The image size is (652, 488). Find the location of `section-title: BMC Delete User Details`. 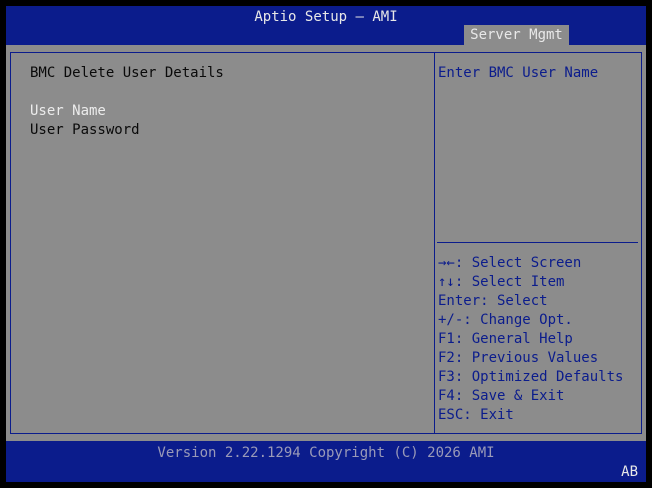

section-title: BMC Delete User Details is located at coordinates (127, 73).